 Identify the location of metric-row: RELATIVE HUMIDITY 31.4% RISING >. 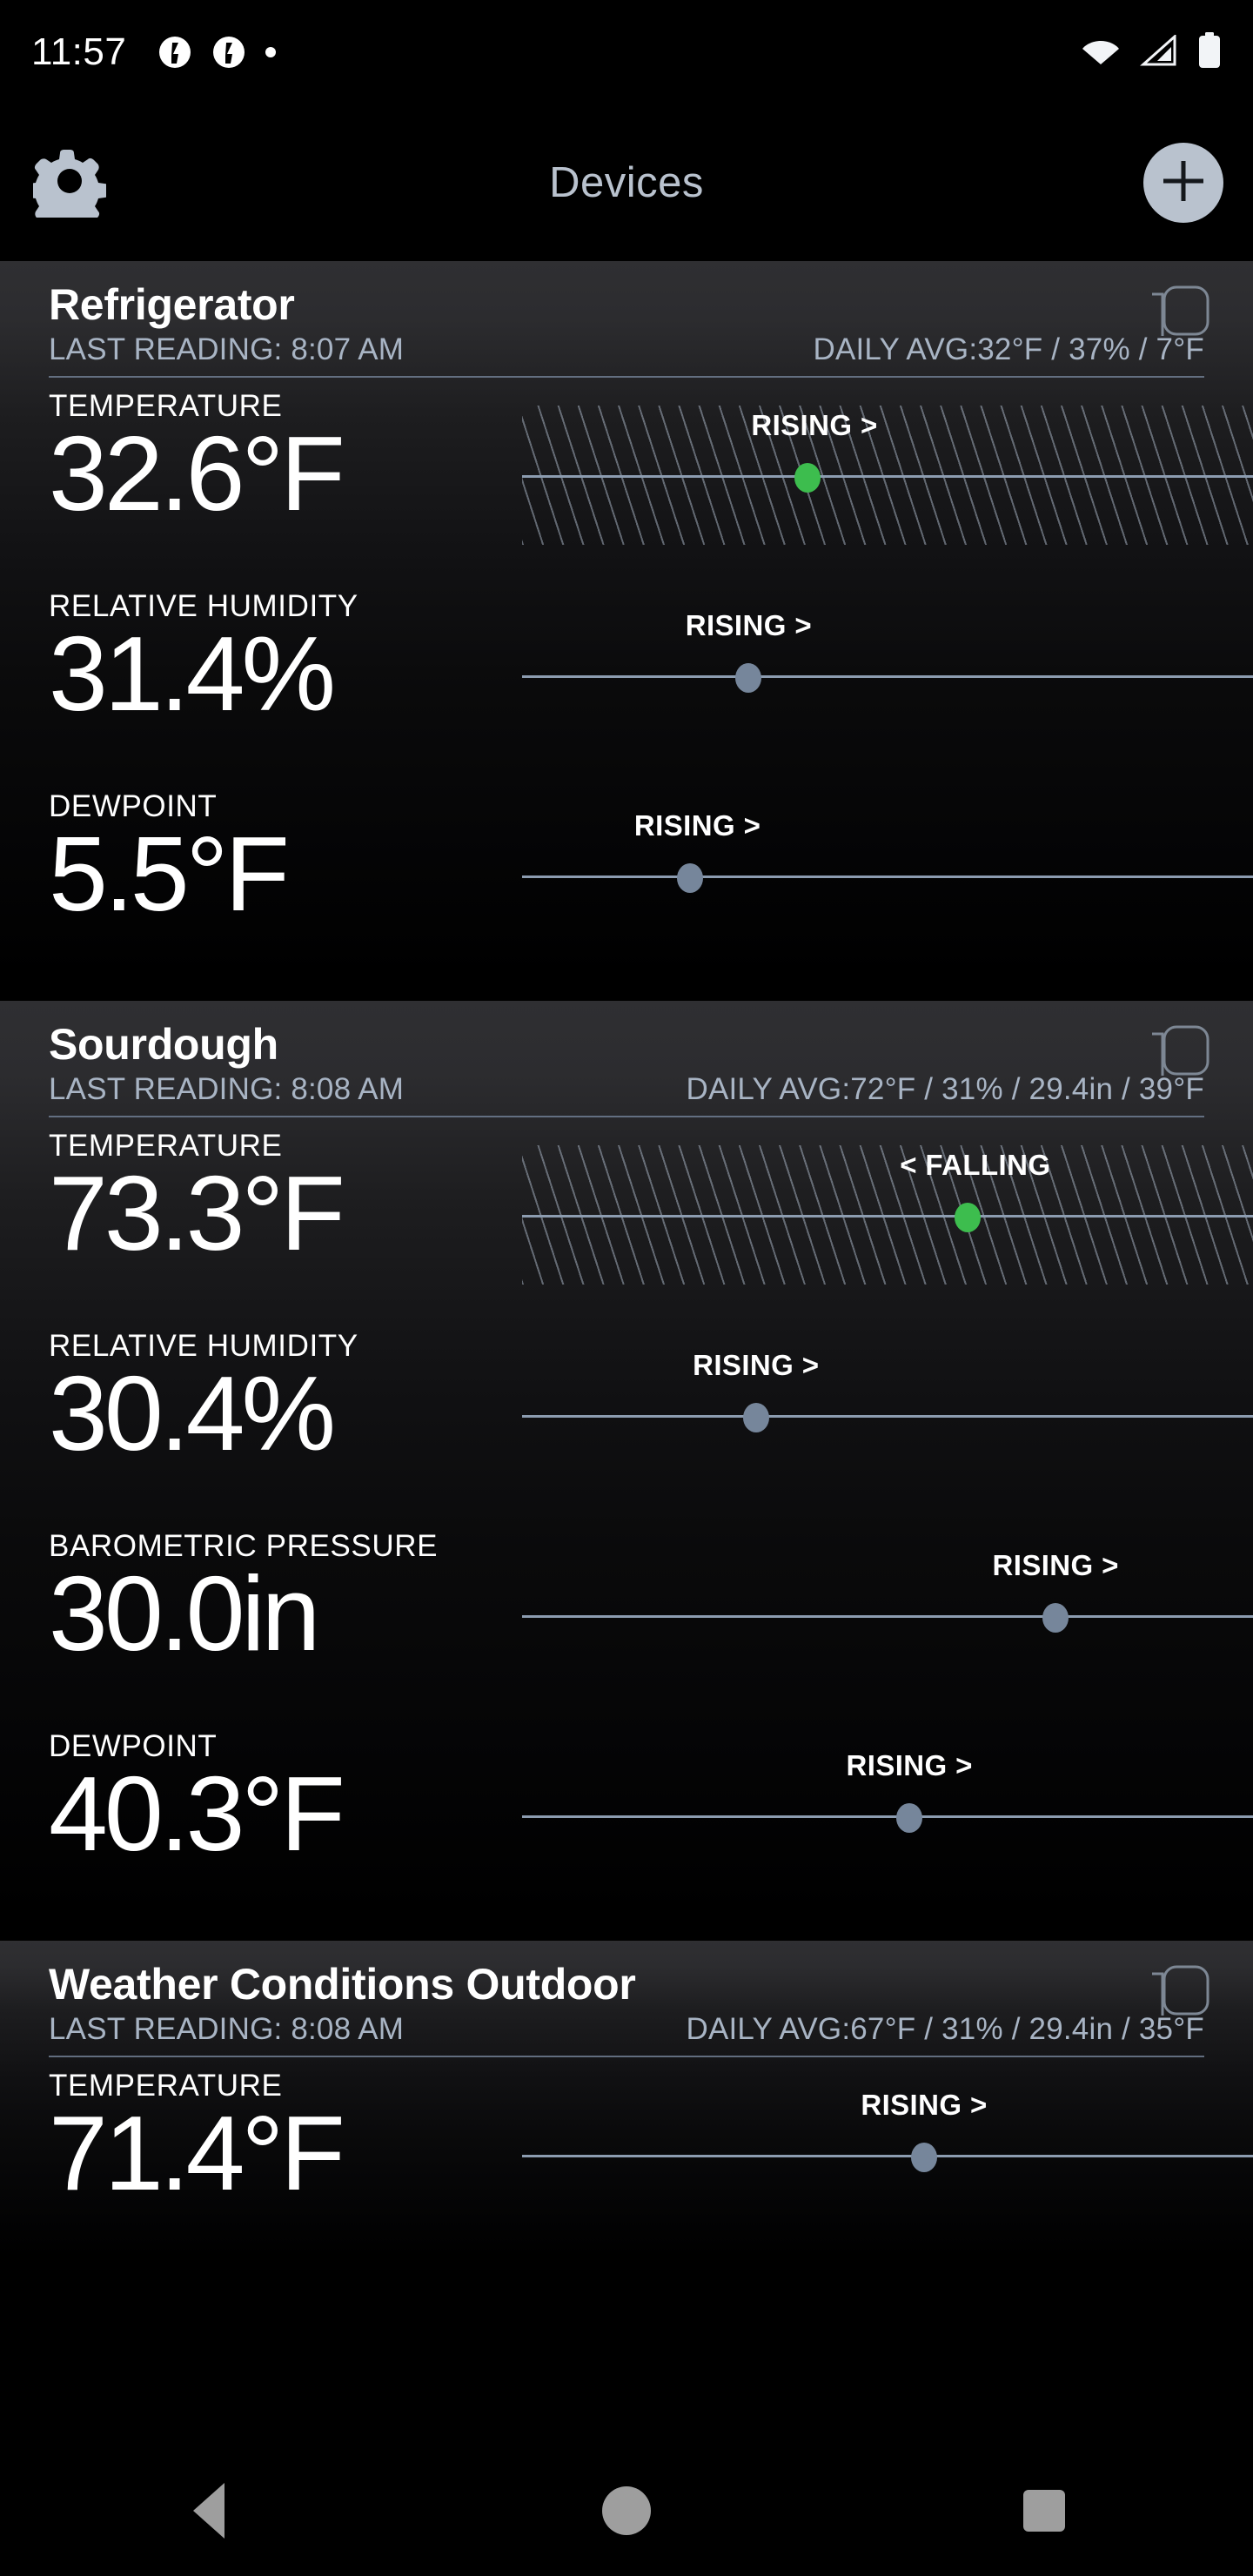
(626, 678).